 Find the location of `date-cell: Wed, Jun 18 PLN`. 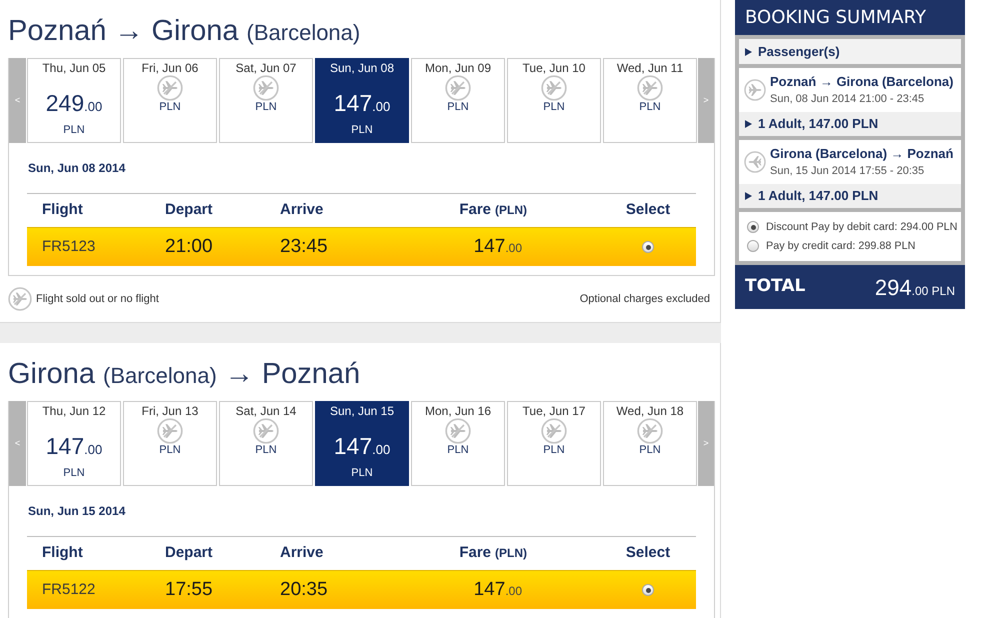

date-cell: Wed, Jun 18 PLN is located at coordinates (650, 443).